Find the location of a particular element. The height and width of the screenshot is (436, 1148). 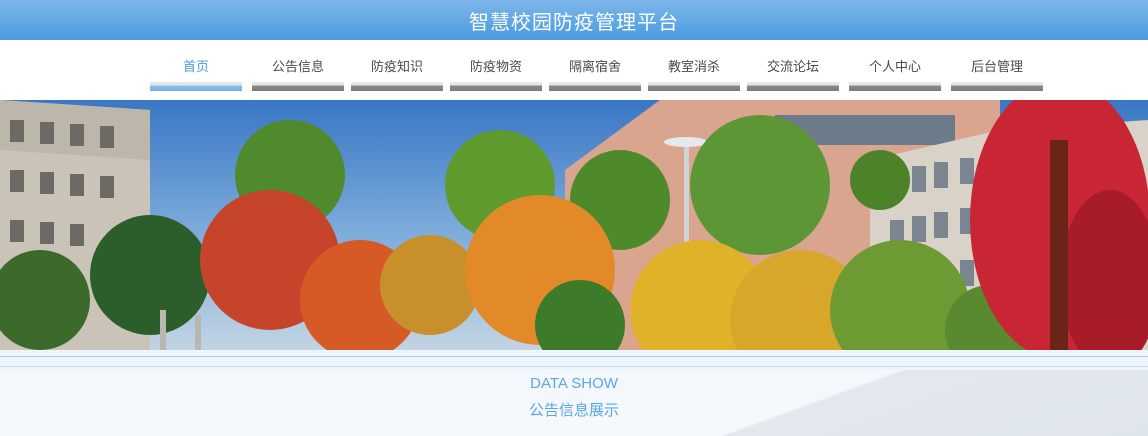

nav-item-supplies: 防疫物资 is located at coordinates (496, 70).